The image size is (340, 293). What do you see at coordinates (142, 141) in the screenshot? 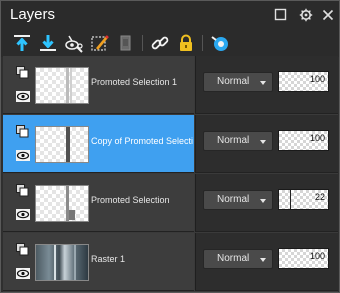
I see `layer-name: Copy of Promoted Selection` at bounding box center [142, 141].